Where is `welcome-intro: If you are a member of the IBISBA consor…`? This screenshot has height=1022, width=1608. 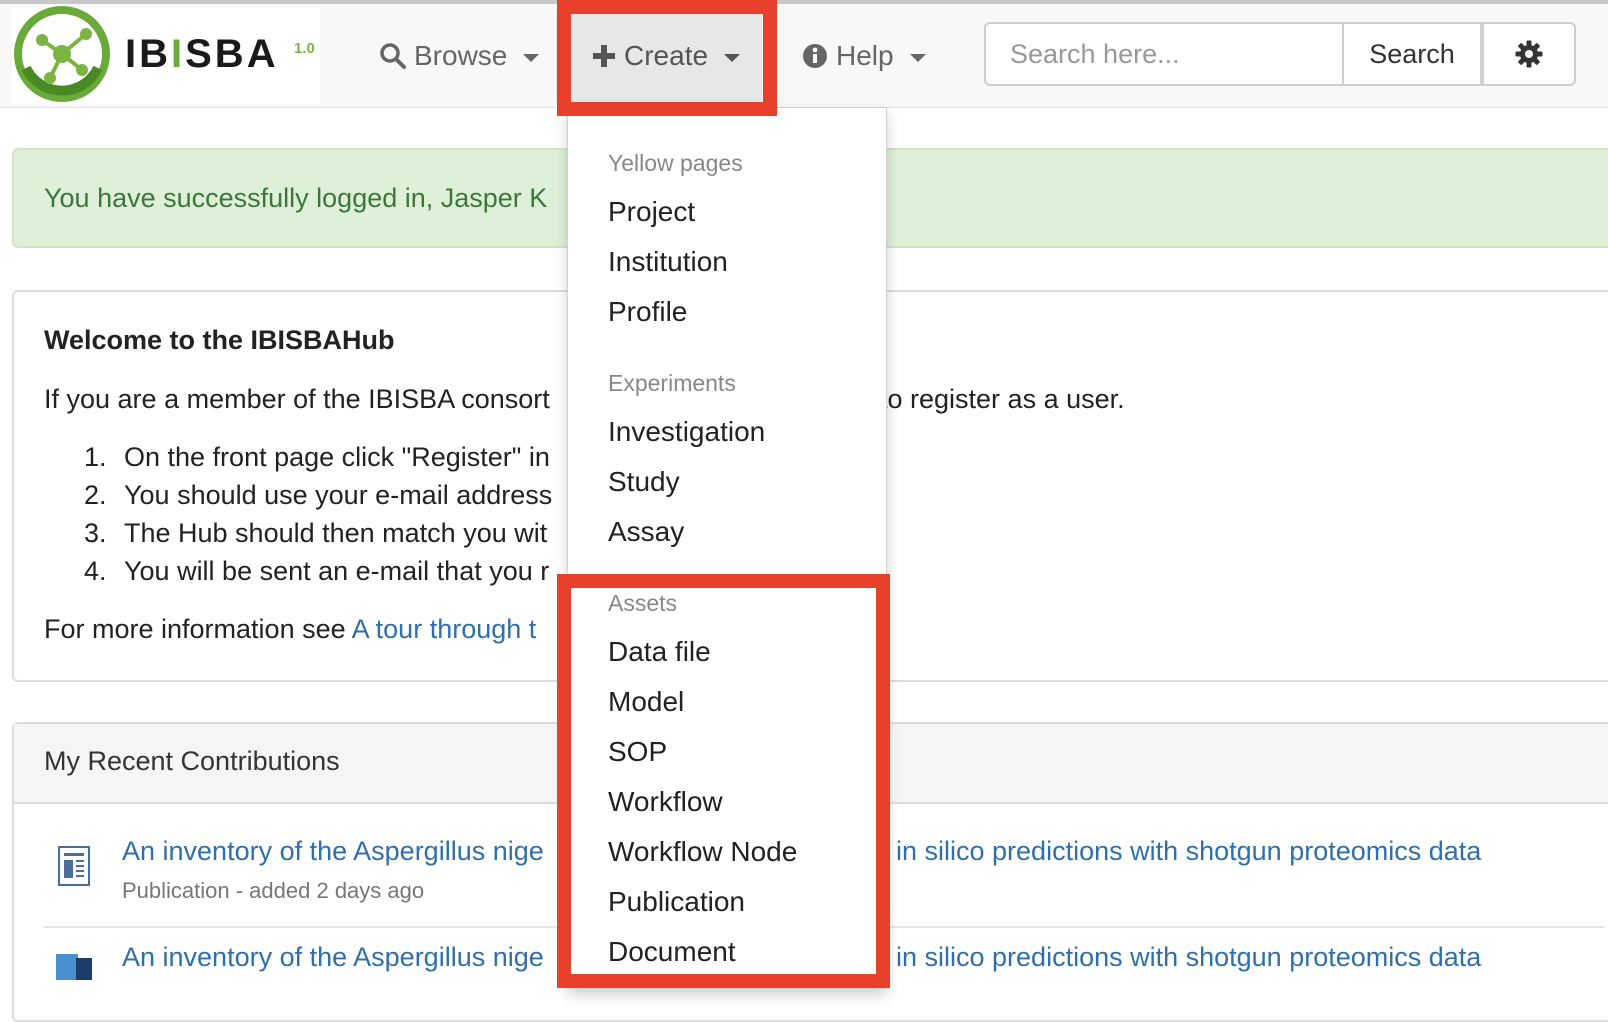
welcome-intro: If you are a member of the IBISBA consor… is located at coordinates (297, 399).